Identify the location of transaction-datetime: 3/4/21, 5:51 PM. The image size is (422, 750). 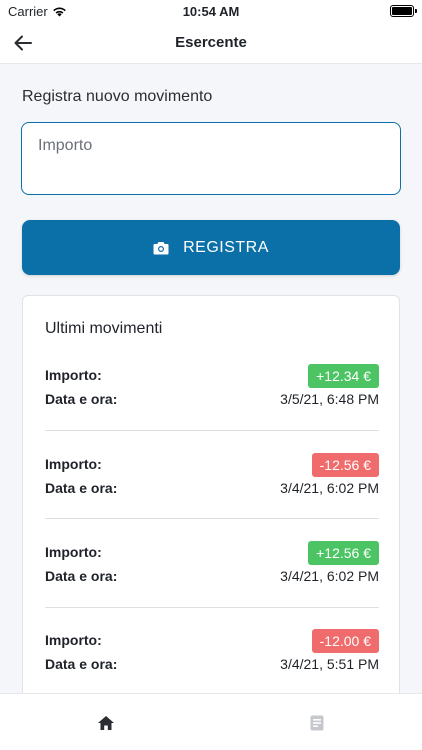
(329, 664).